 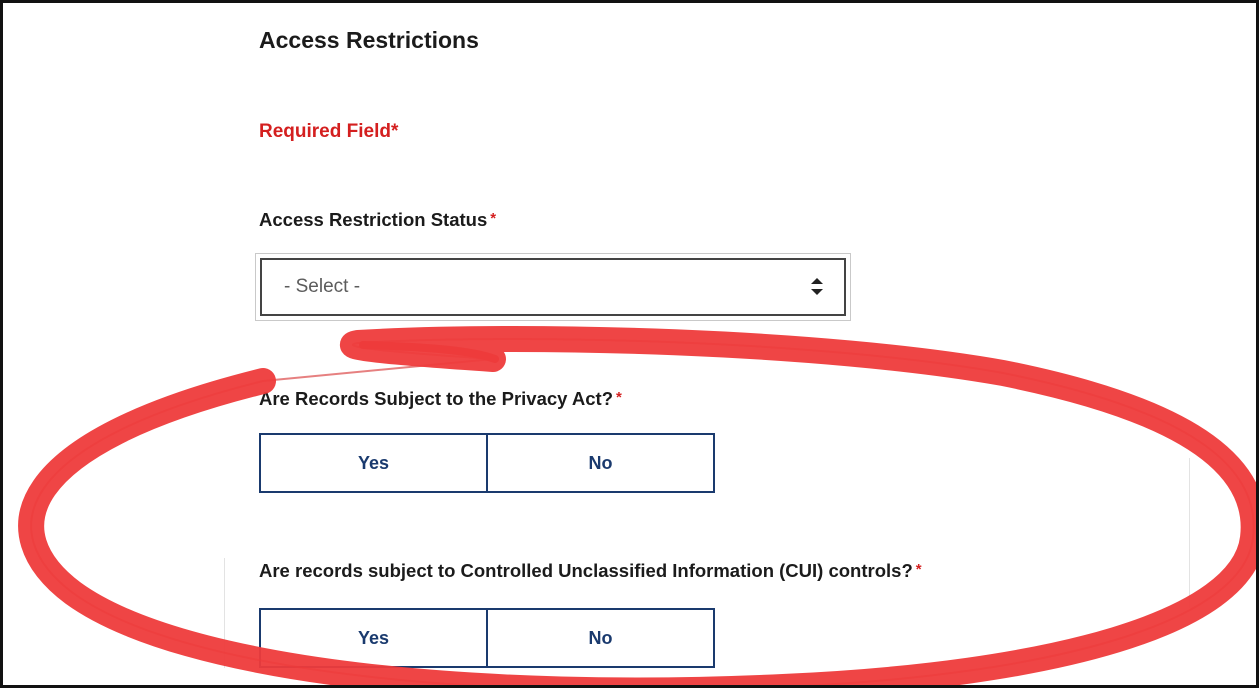 What do you see at coordinates (429, 352) in the screenshot?
I see `annotation-stroke` at bounding box center [429, 352].